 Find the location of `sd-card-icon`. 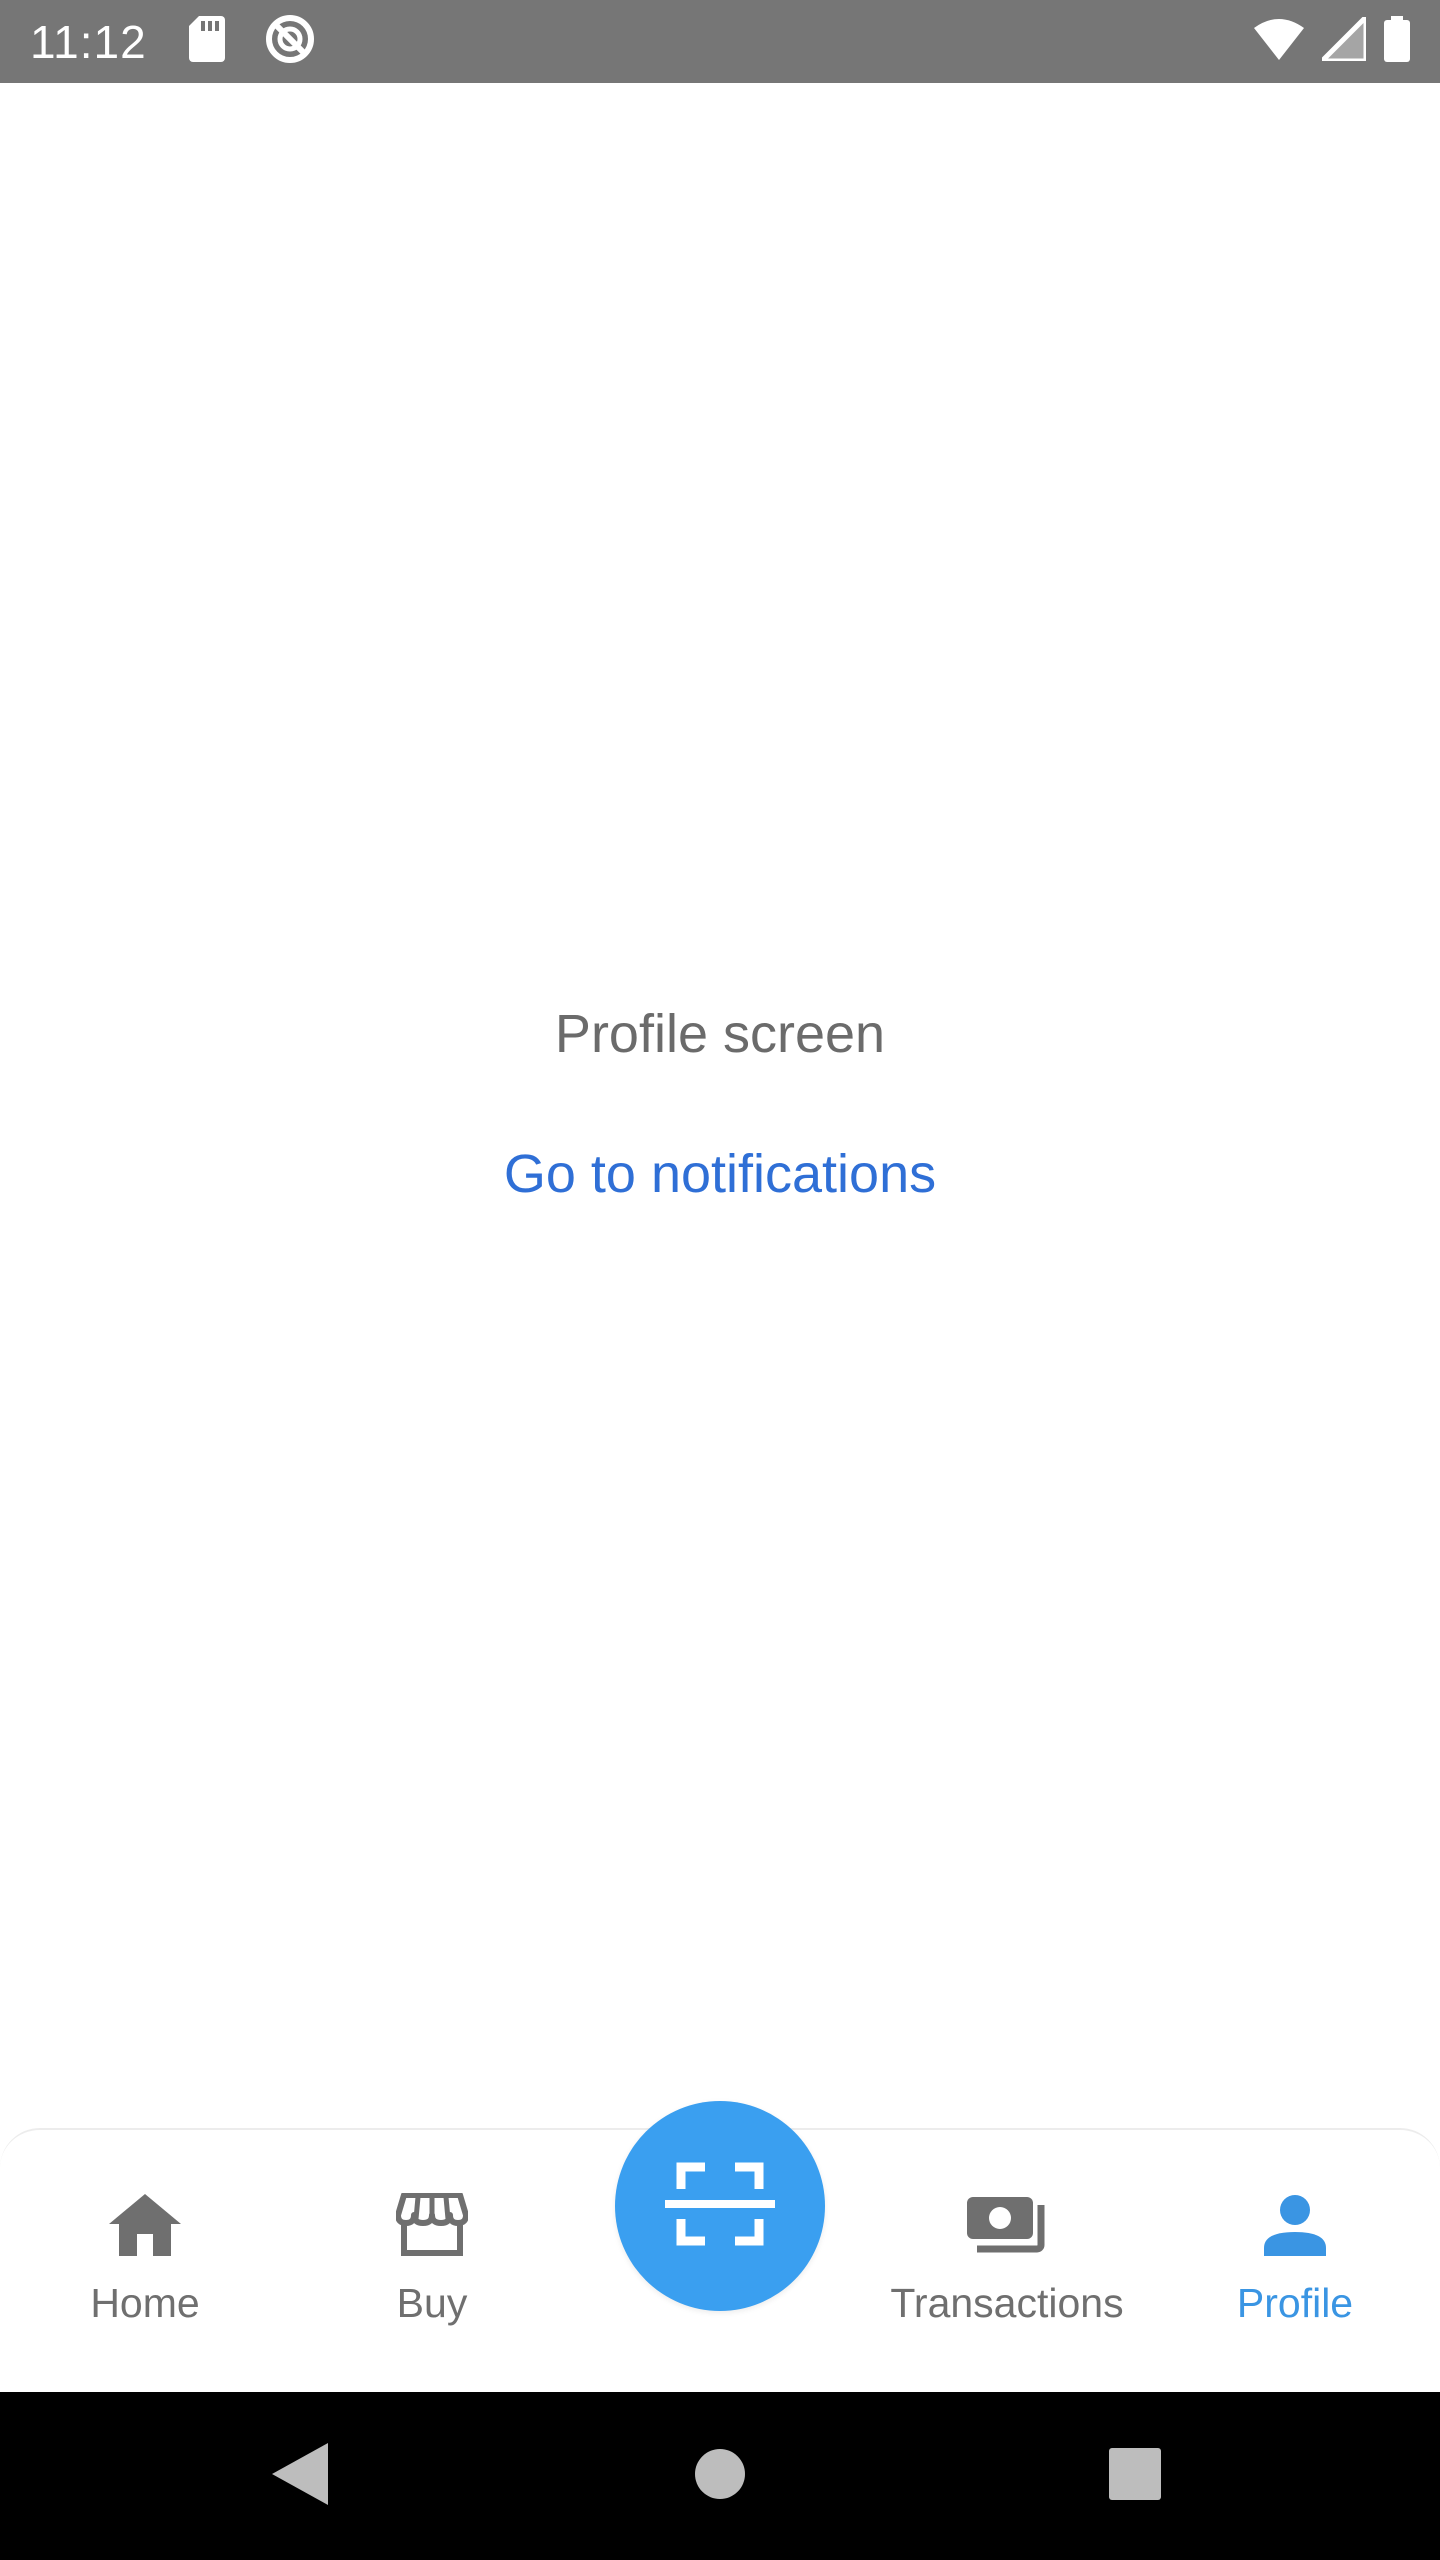

sd-card-icon is located at coordinates (206, 41).